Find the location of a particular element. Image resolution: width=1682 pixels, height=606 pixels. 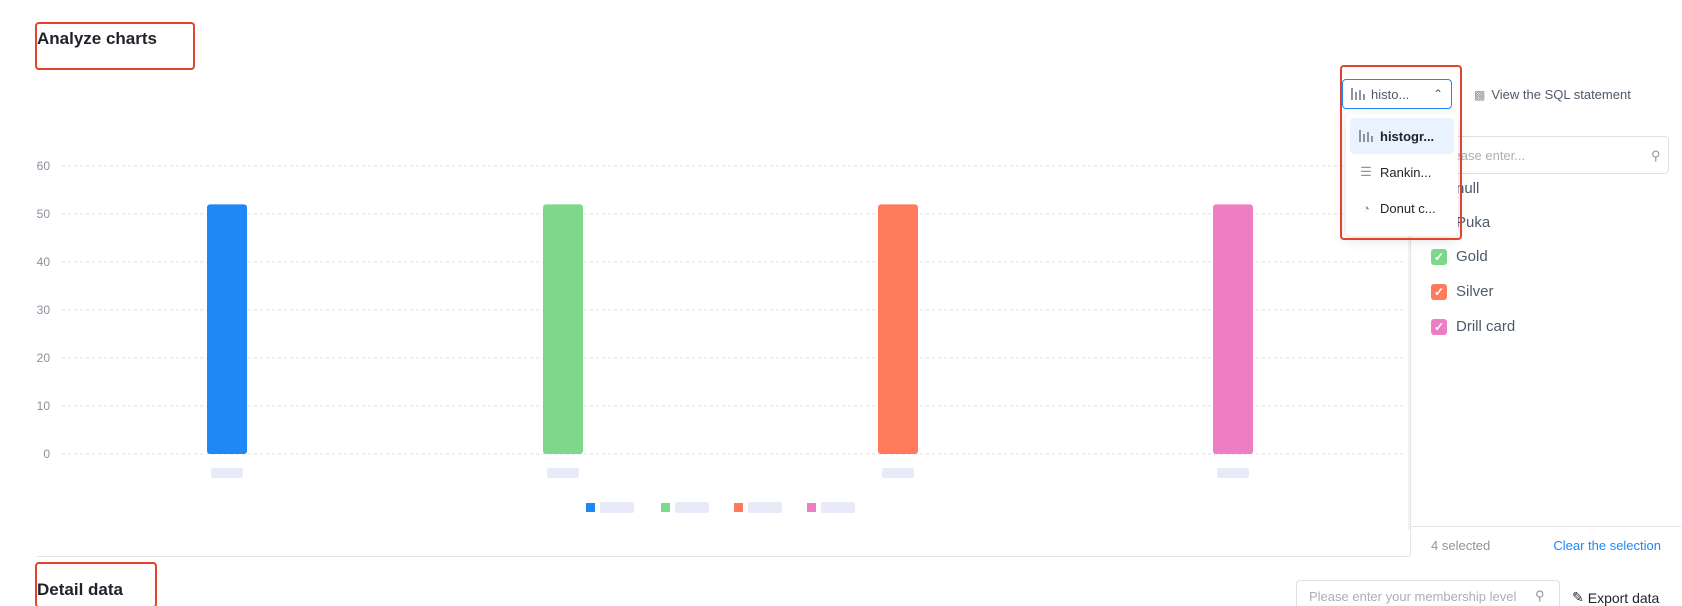

filter-item-drill-card: ✓ Drill card is located at coordinates (1473, 326).